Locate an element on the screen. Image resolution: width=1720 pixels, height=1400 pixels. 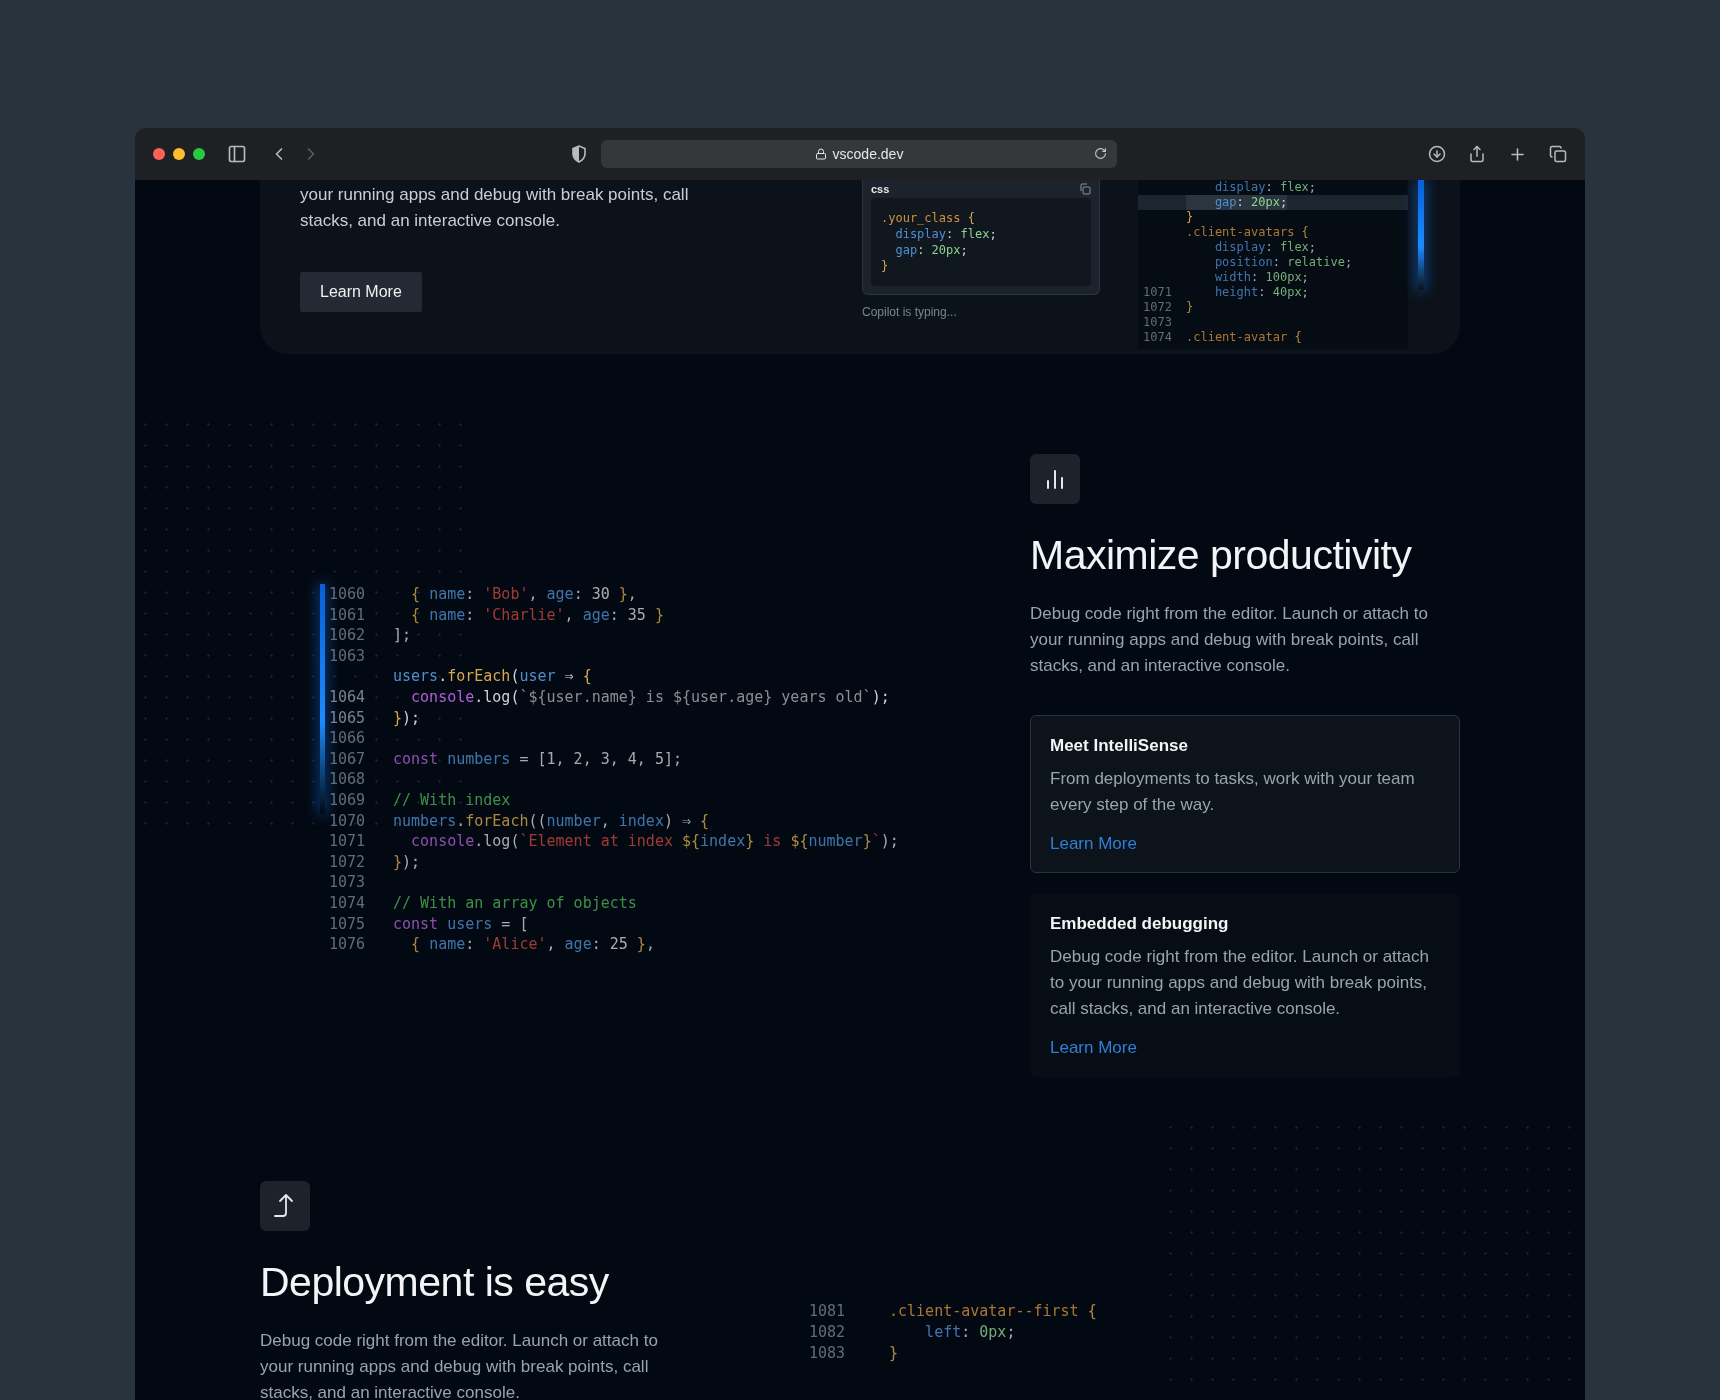
lock-icon is located at coordinates (820, 154).